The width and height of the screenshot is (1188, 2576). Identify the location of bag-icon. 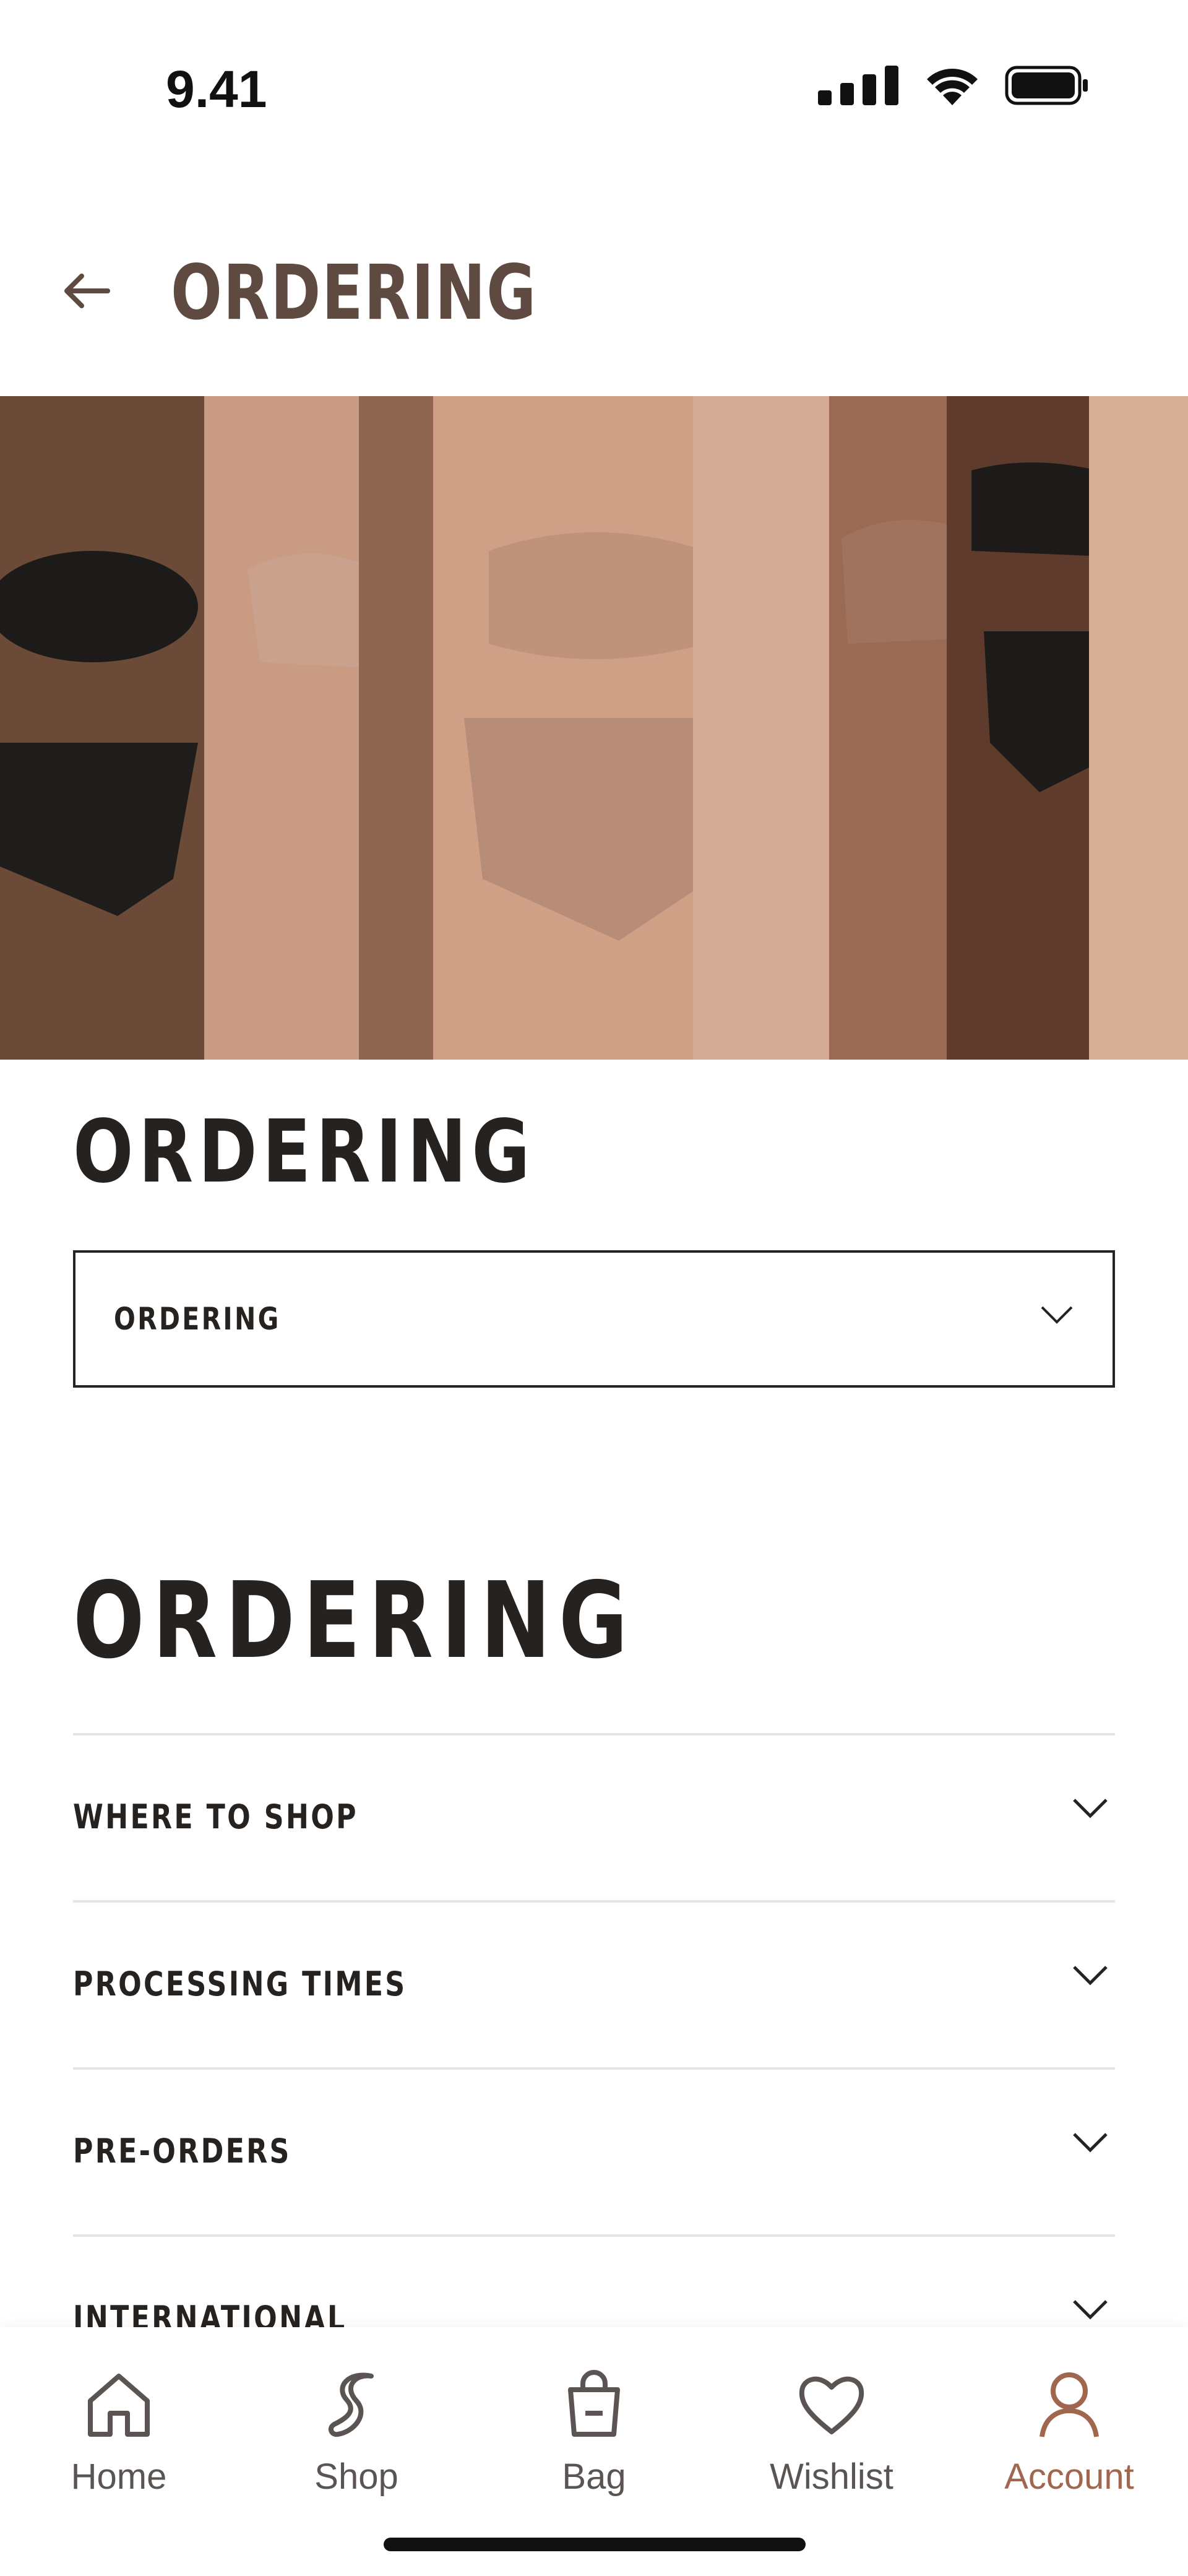
(594, 2403).